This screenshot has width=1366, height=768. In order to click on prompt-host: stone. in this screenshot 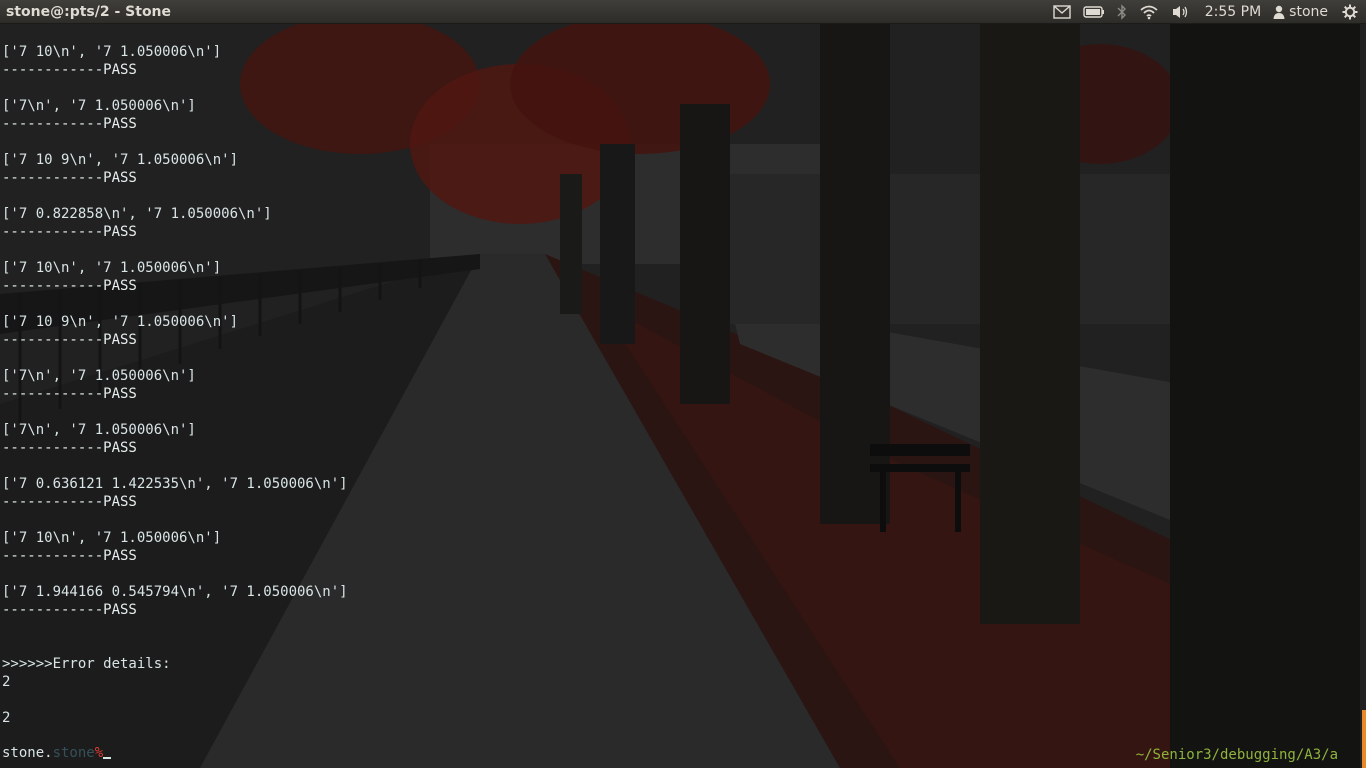, I will do `click(27, 753)`.